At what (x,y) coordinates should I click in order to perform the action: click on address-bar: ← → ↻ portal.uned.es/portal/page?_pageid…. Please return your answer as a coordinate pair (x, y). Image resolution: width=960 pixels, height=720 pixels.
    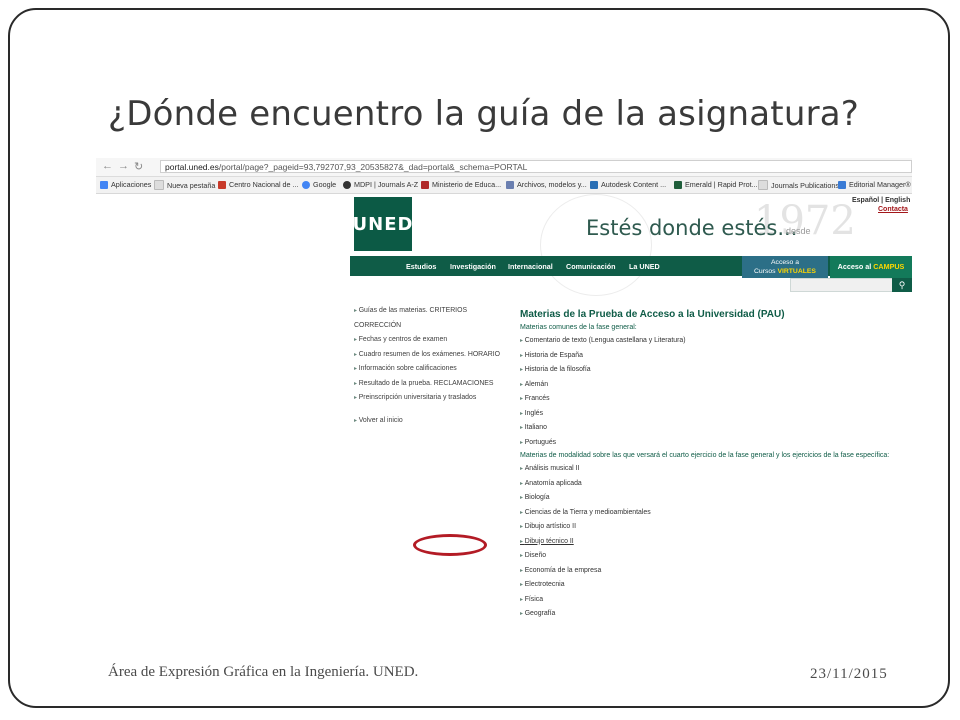
    Looking at the image, I should click on (504, 167).